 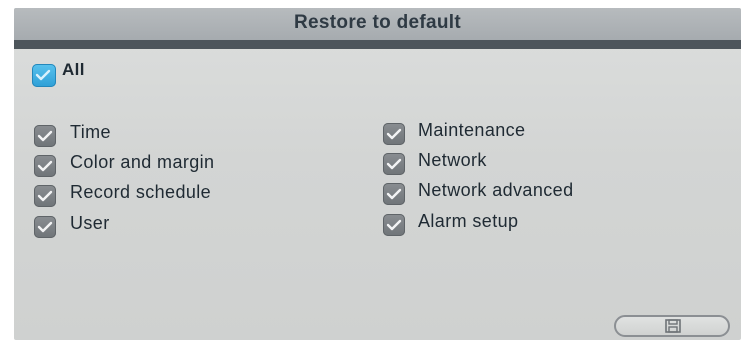 What do you see at coordinates (468, 221) in the screenshot?
I see `alarm-setup-label: Alarm setup` at bounding box center [468, 221].